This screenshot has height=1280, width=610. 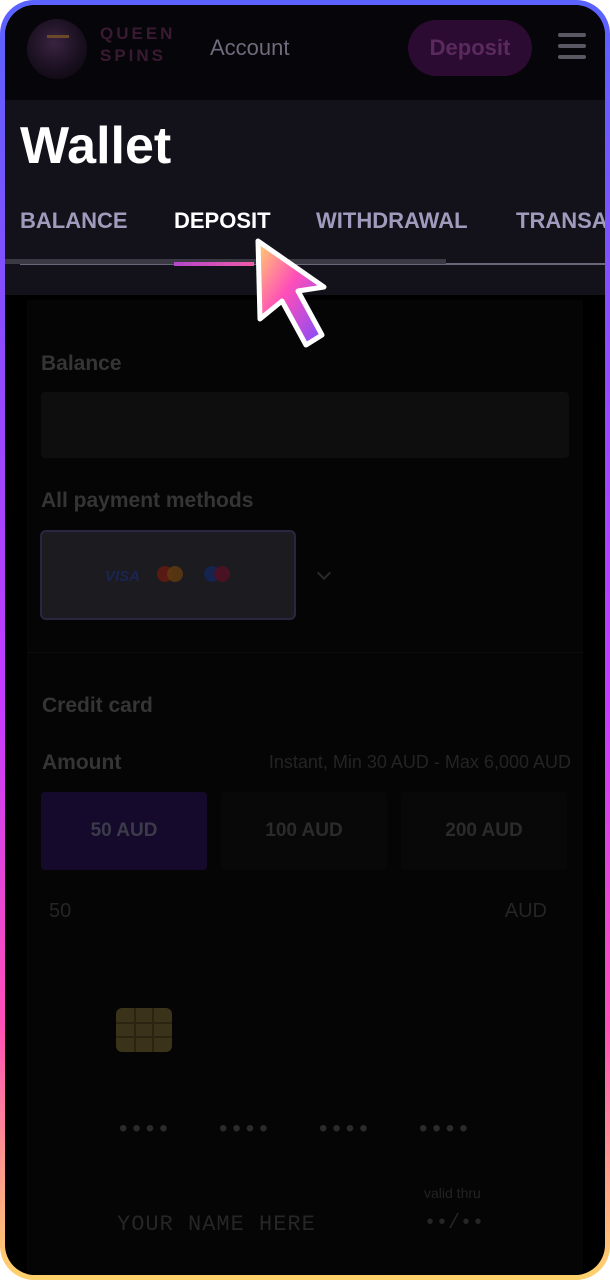 What do you see at coordinates (246, 1128) in the screenshot?
I see `card-number-group-2: ••••` at bounding box center [246, 1128].